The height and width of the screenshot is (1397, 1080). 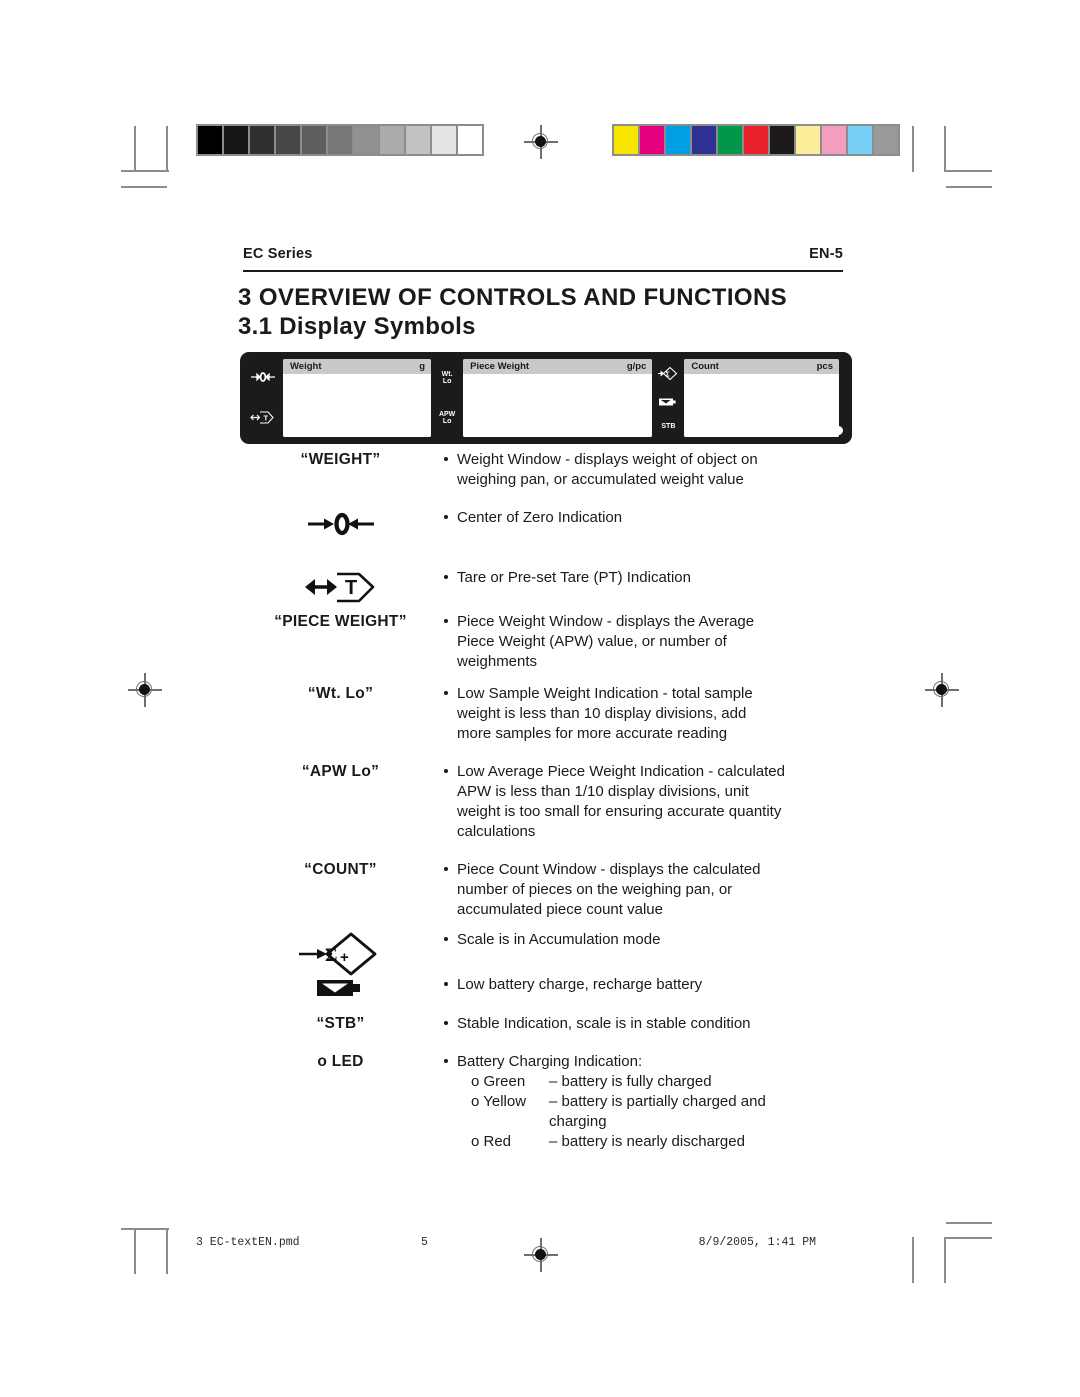 I want to click on description-line: number of pieces on the weighing pan, or, so click(x=595, y=889).